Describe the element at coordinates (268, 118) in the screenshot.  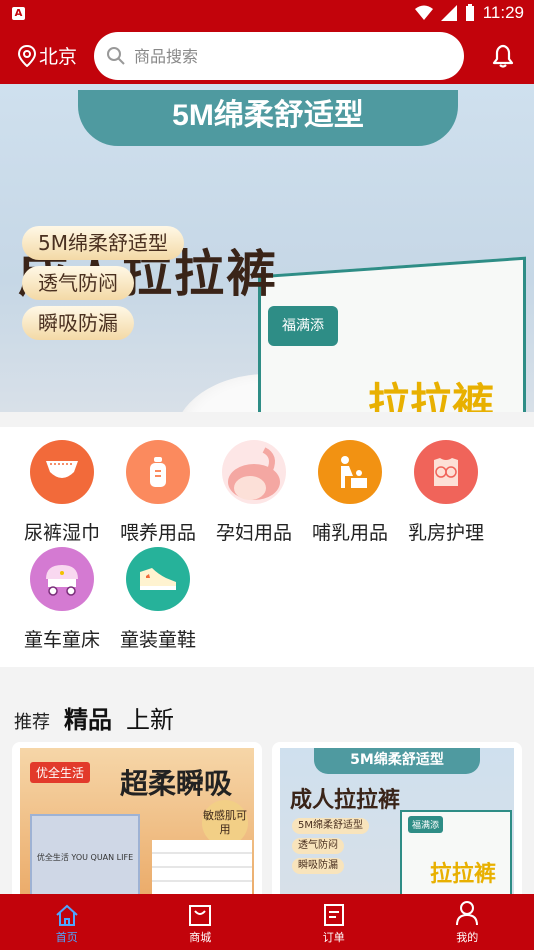
I see `banner-top-text: 5M绵柔舒适型` at that location.